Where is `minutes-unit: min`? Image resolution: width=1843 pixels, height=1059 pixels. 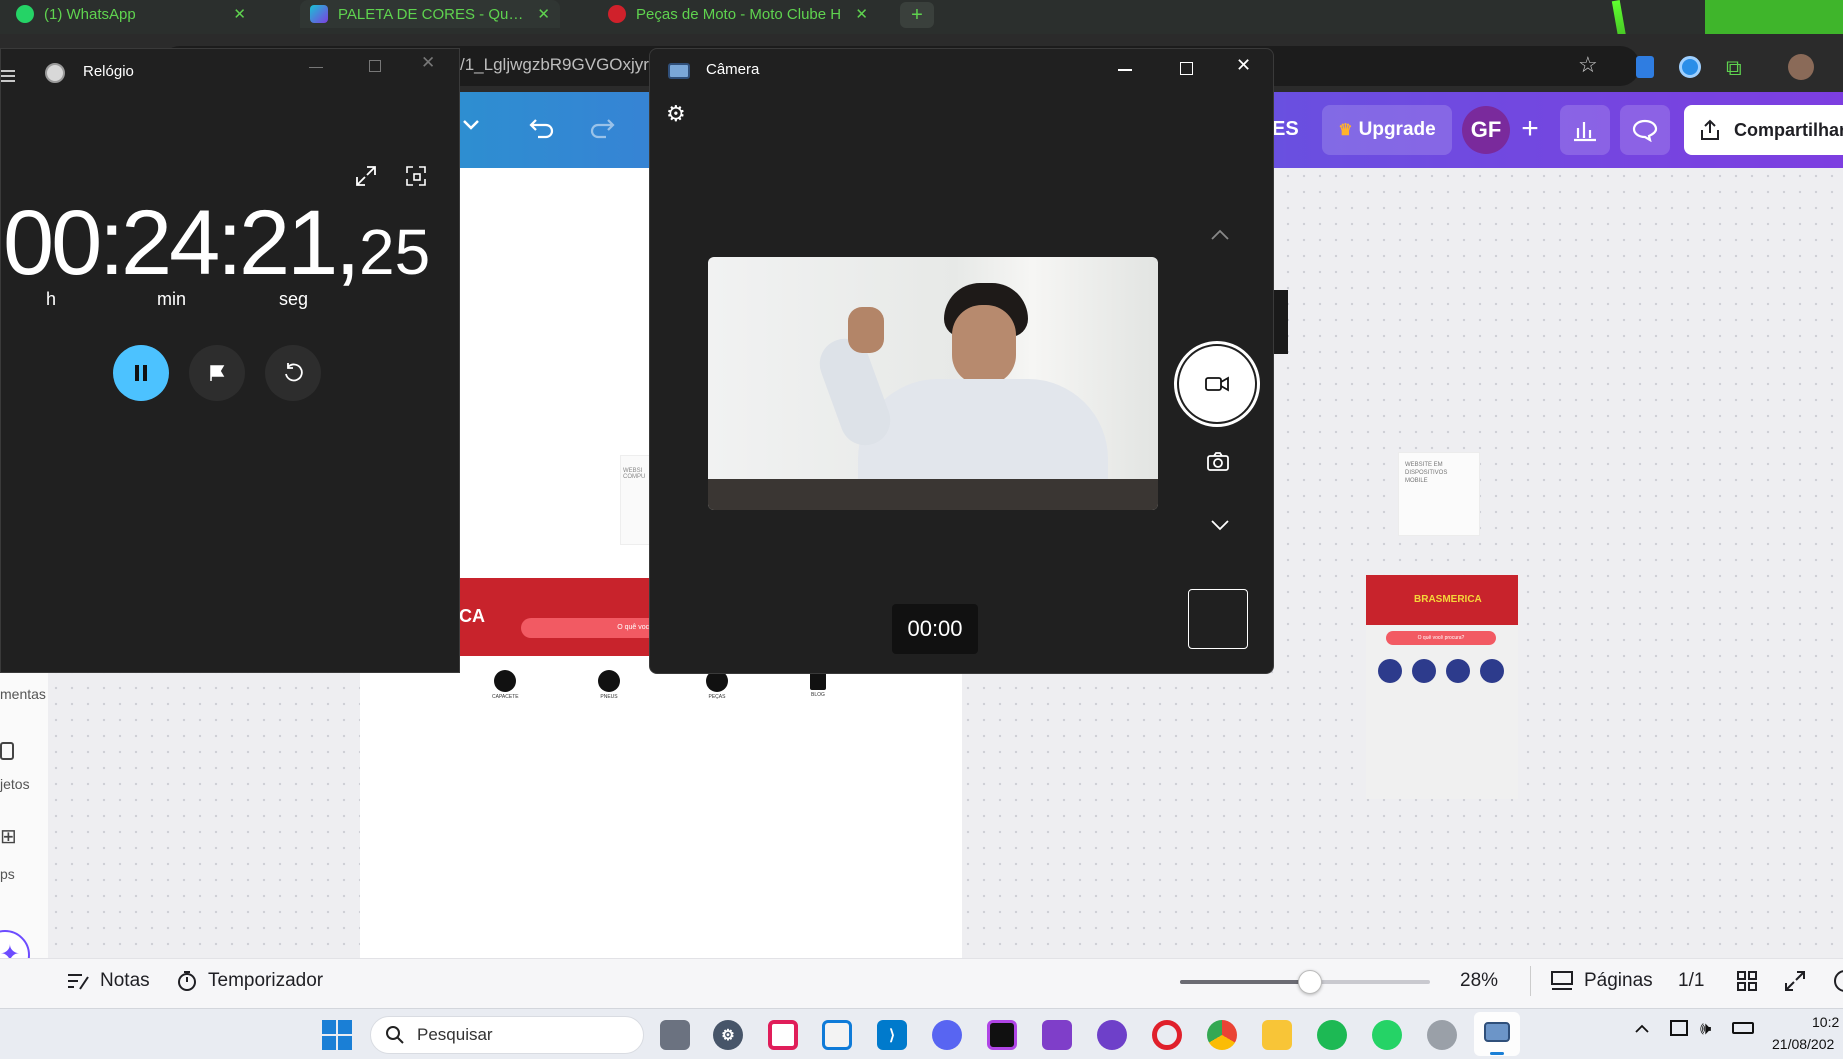
minutes-unit: min is located at coordinates (172, 299).